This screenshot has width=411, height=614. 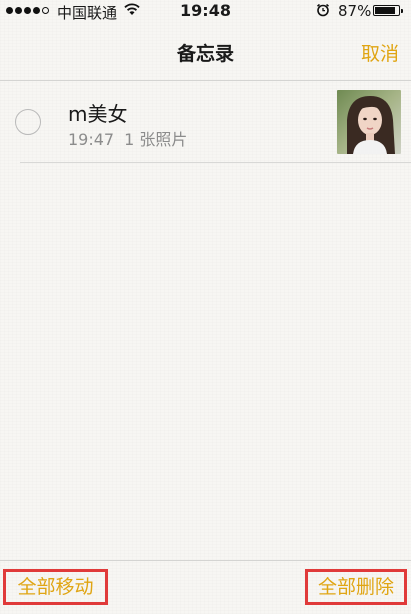 I want to click on battery-fill, so click(x=385, y=10).